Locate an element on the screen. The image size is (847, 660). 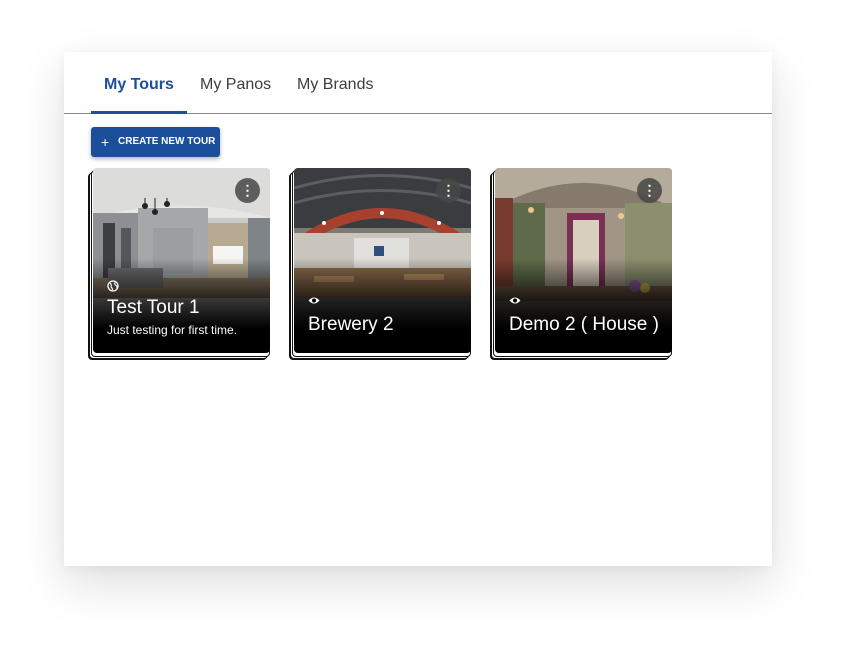
tab-my-panos-label: My Panos is located at coordinates (236, 84).